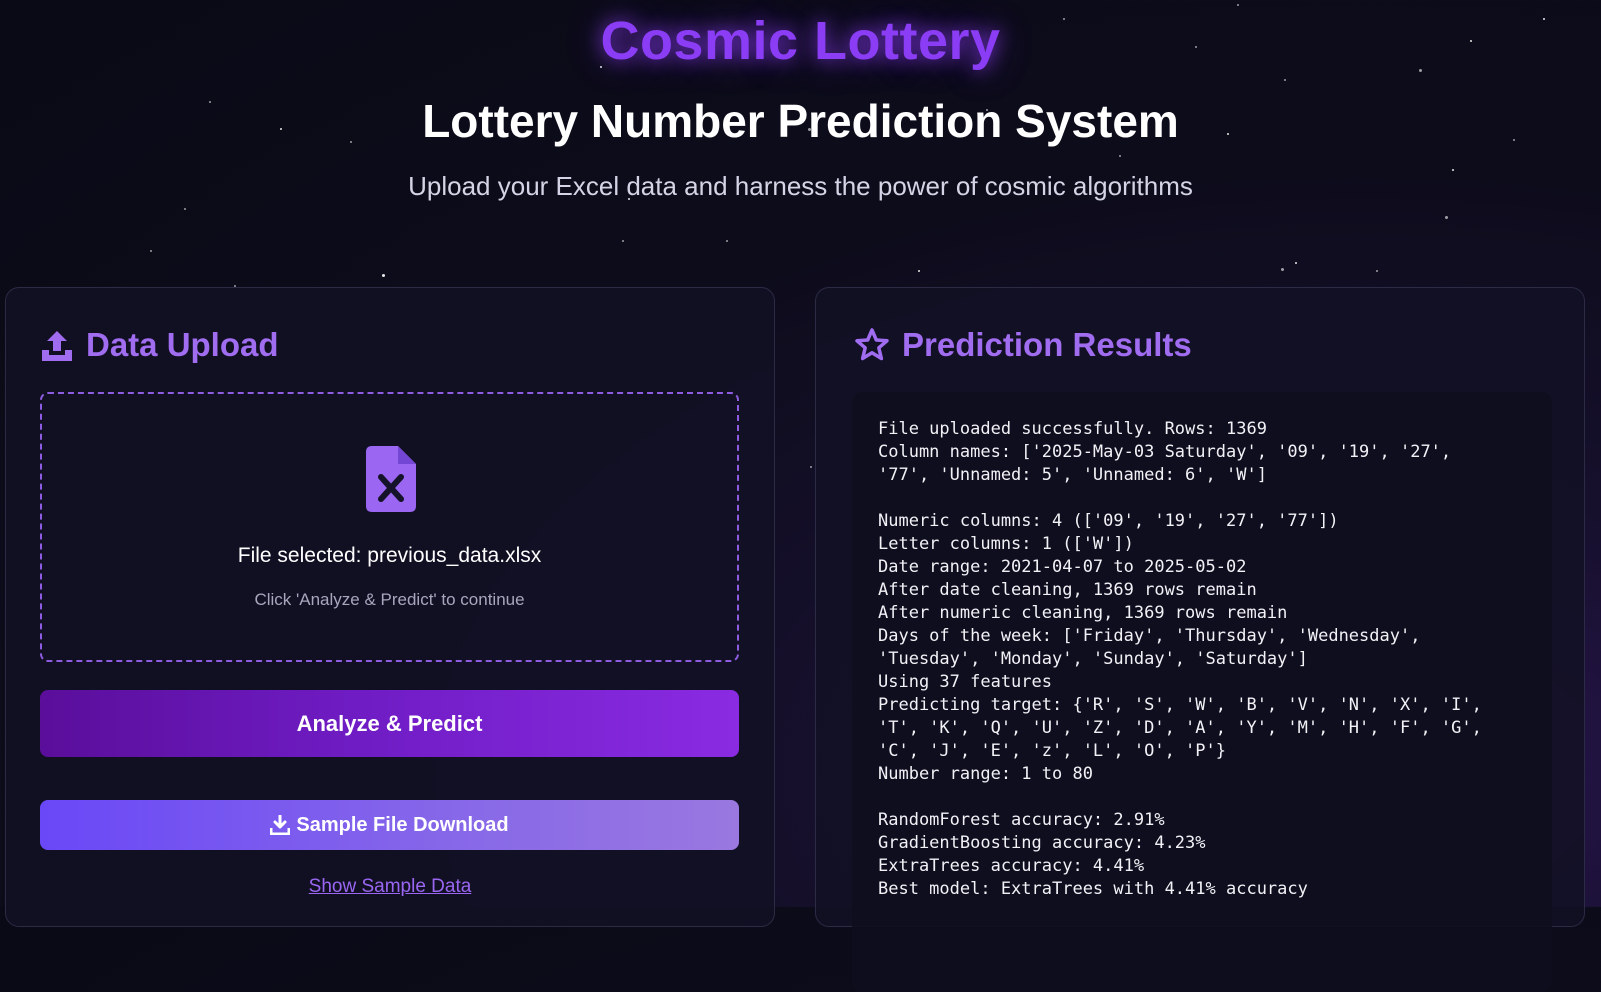 This screenshot has height=992, width=1601. I want to click on data-upload-heading: Data Upload, so click(159, 345).